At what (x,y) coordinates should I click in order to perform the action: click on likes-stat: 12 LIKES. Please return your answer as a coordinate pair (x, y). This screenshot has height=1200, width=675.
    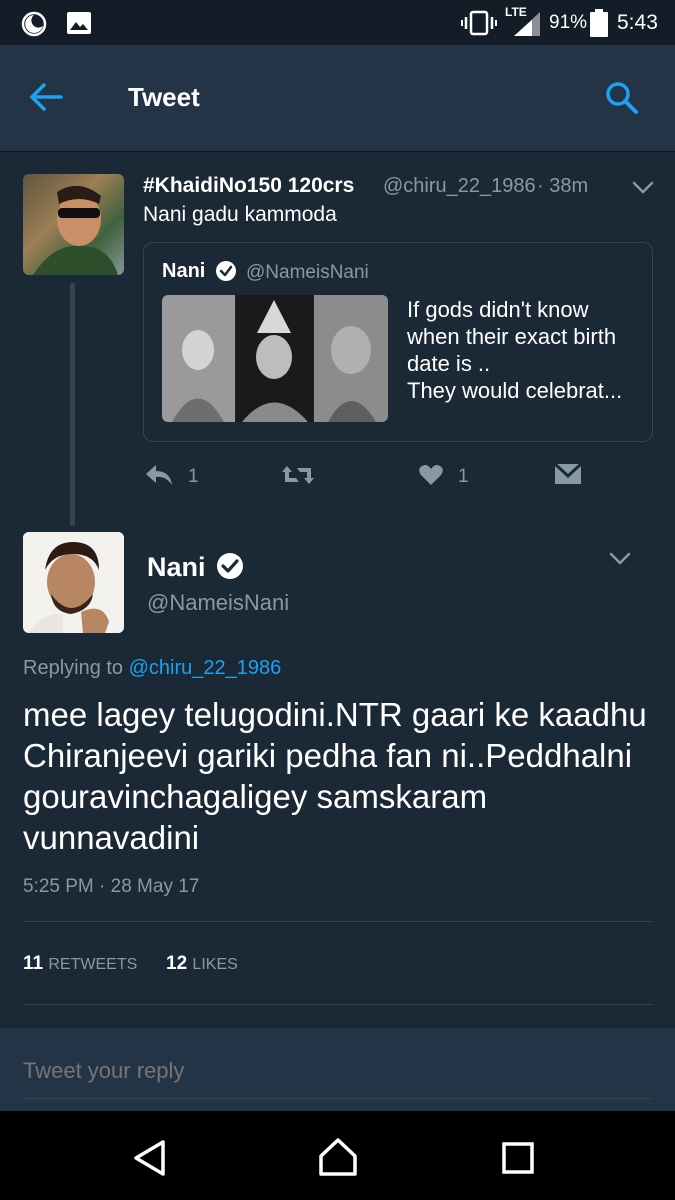
    Looking at the image, I should click on (202, 964).